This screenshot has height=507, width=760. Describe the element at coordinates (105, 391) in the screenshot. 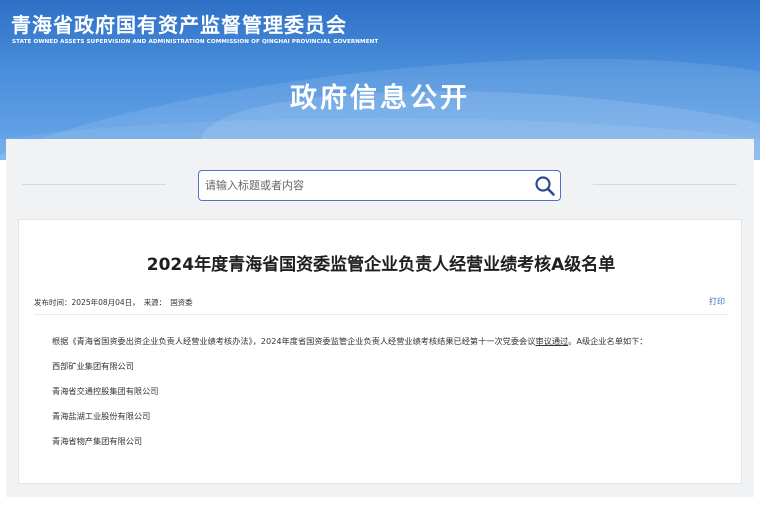

I see `company-list-item: 青海省交通控股集团有限公司` at that location.